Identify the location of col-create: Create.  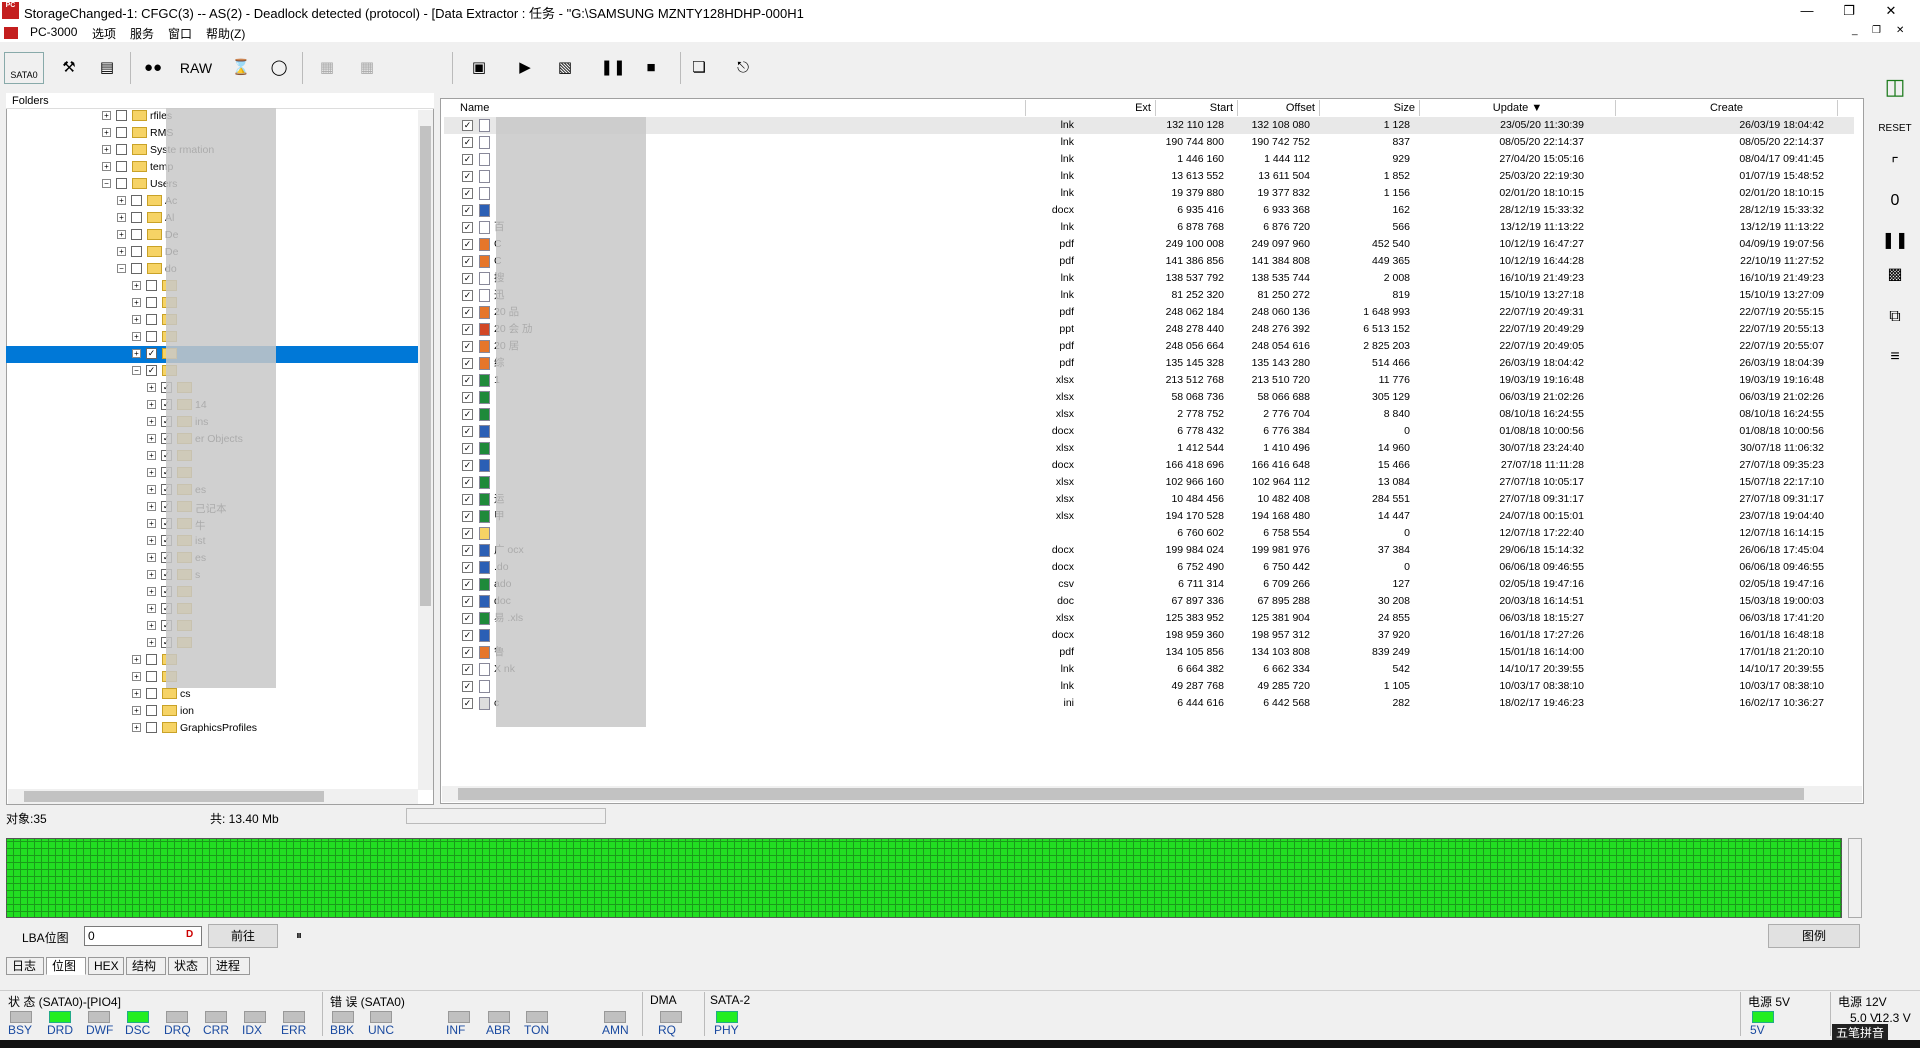
(1727, 108).